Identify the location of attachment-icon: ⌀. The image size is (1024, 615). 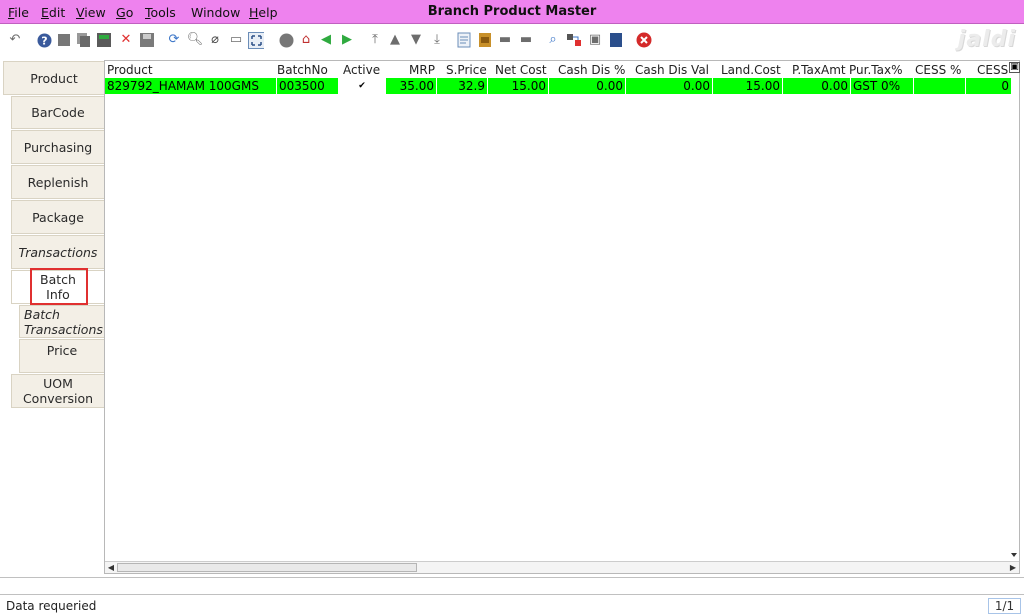
(215, 40).